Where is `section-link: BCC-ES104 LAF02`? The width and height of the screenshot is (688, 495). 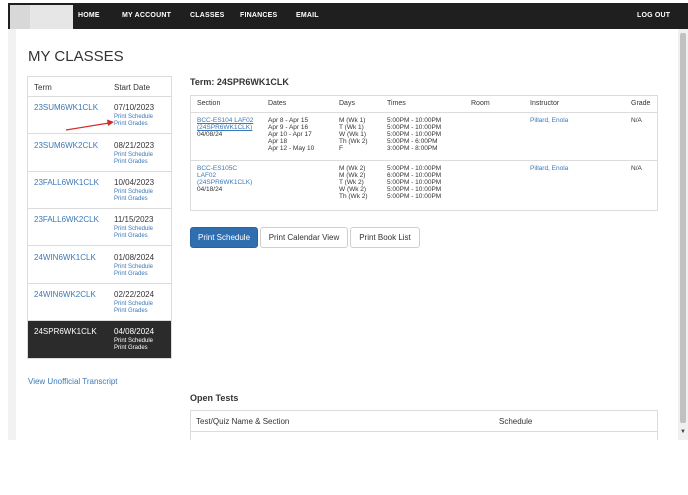
section-link: BCC-ES104 LAF02 is located at coordinates (225, 120).